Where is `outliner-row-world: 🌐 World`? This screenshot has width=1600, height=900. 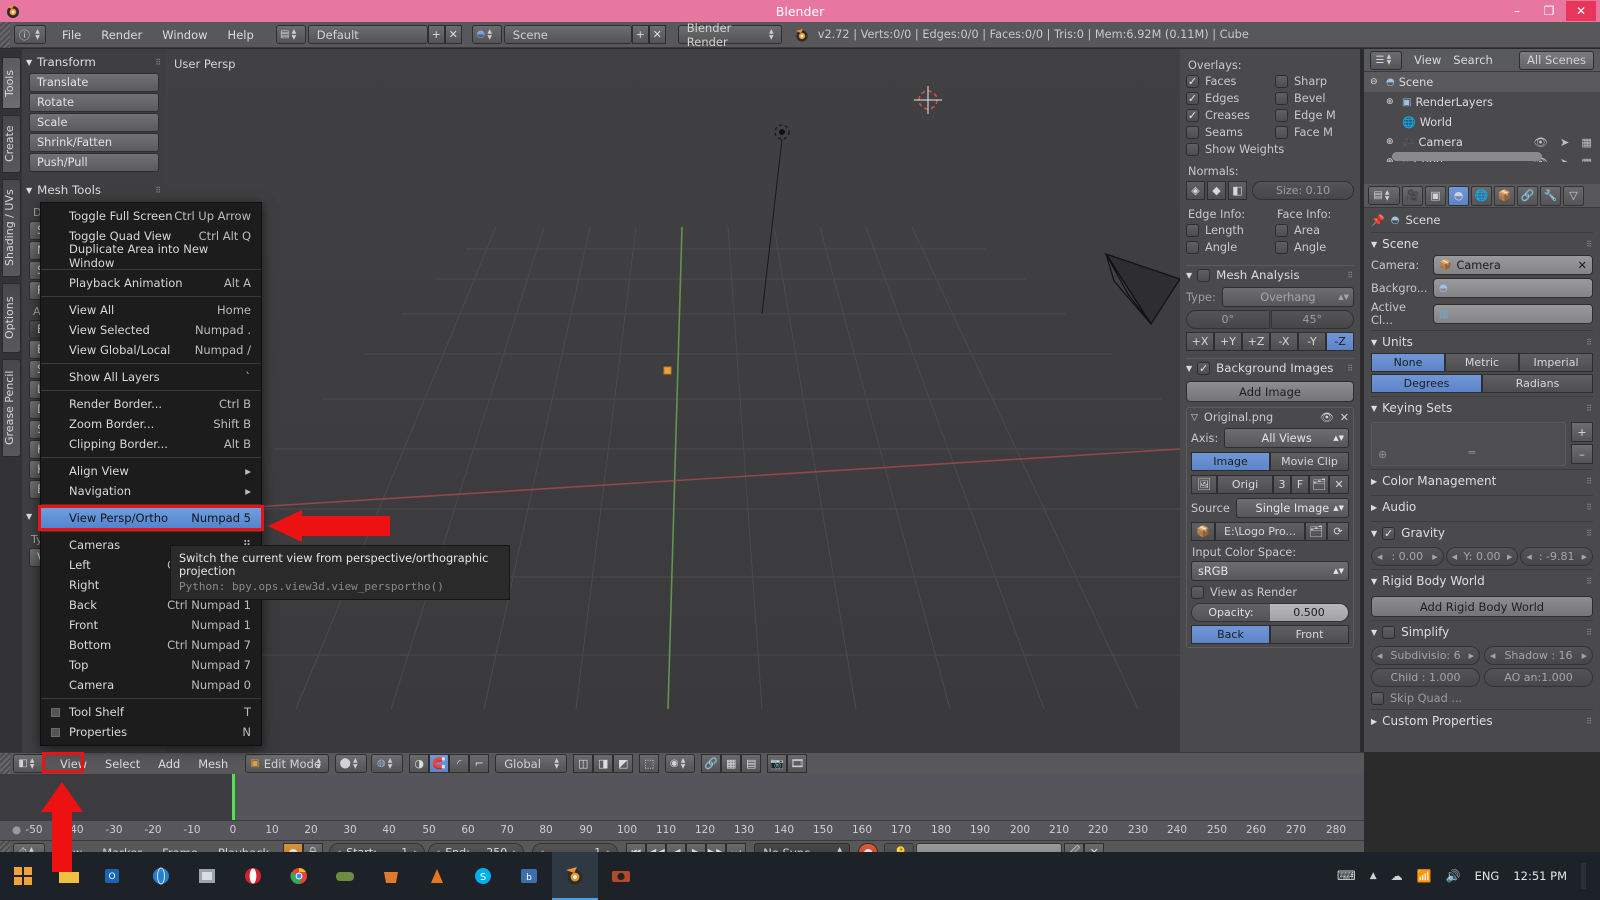 outliner-row-world: 🌐 World is located at coordinates (1482, 122).